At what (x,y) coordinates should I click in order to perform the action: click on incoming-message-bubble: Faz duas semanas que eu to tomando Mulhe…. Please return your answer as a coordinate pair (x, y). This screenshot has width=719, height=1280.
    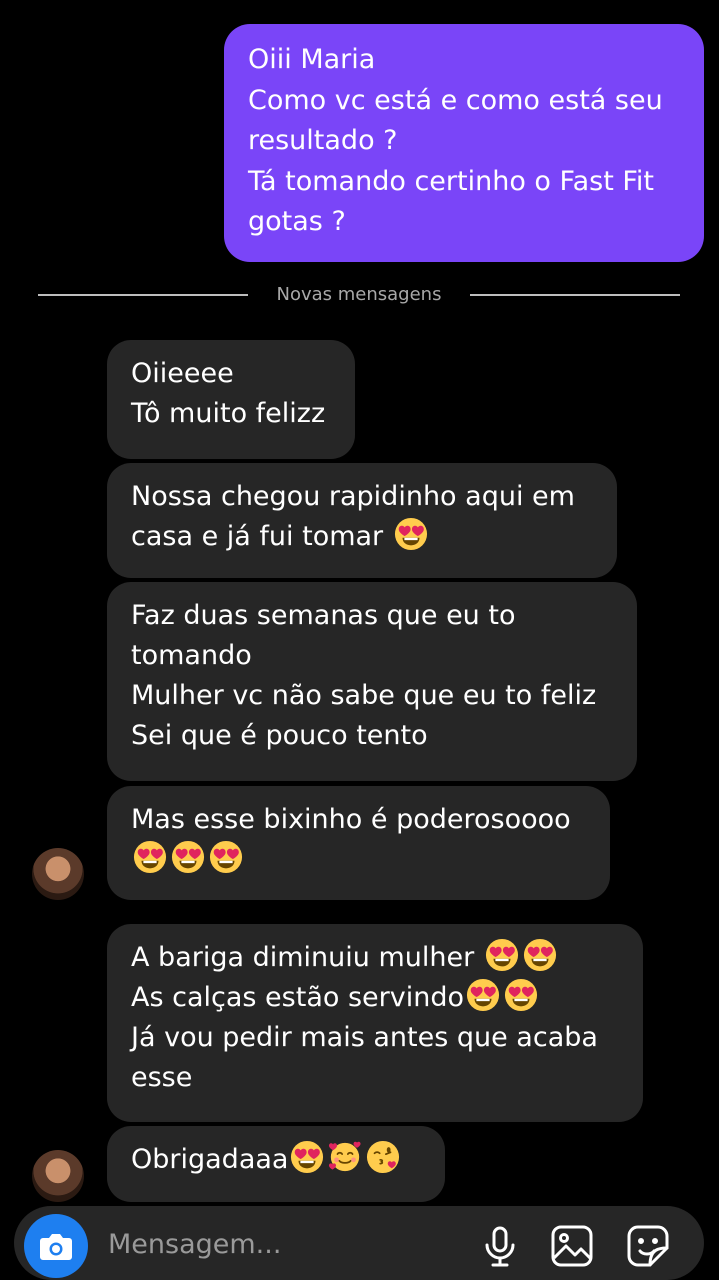
    Looking at the image, I should click on (372, 681).